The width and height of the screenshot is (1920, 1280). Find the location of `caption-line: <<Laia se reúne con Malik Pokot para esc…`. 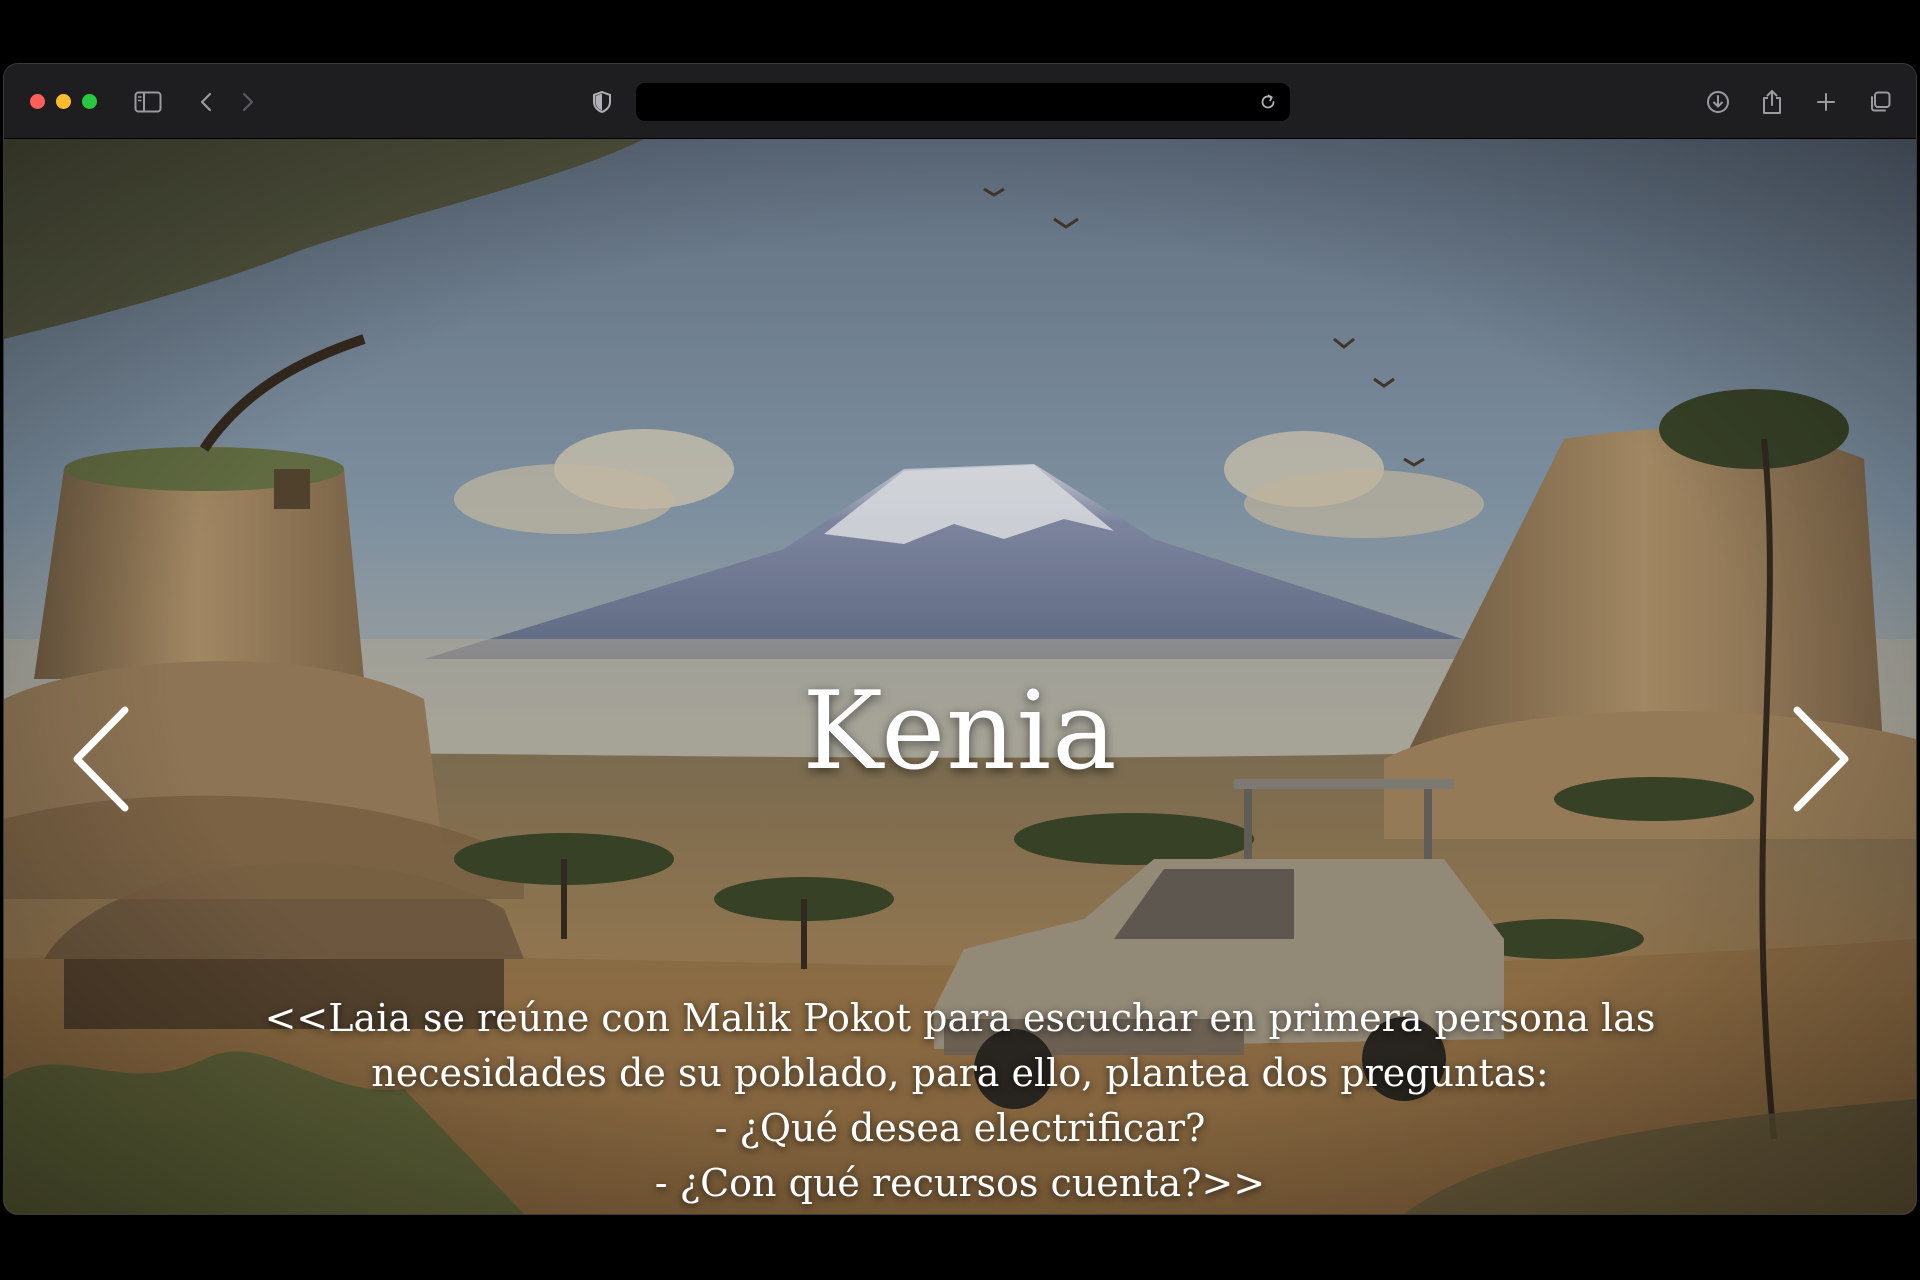

caption-line: <<Laia se reúne con Malik Pokot para esc… is located at coordinates (960, 1018).